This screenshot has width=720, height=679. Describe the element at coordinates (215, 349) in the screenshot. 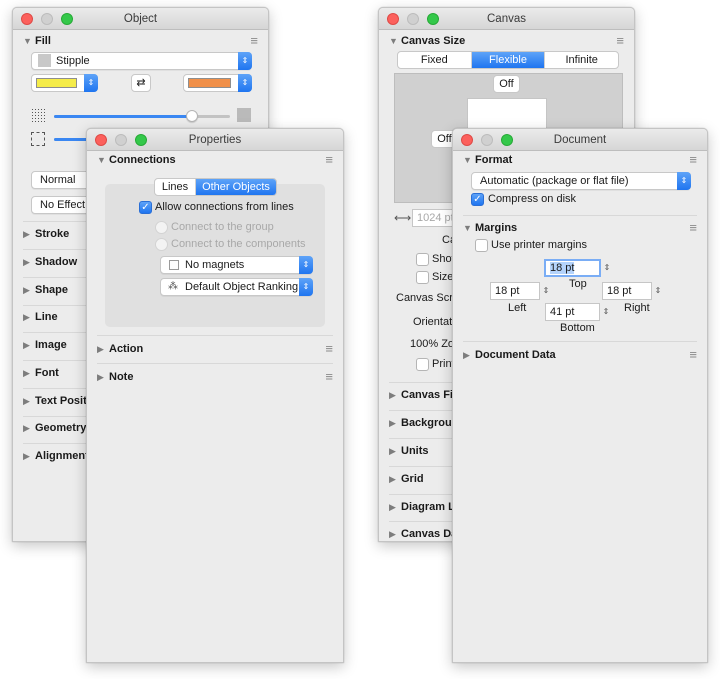

I see `section-action: ▶ Action ≡` at that location.